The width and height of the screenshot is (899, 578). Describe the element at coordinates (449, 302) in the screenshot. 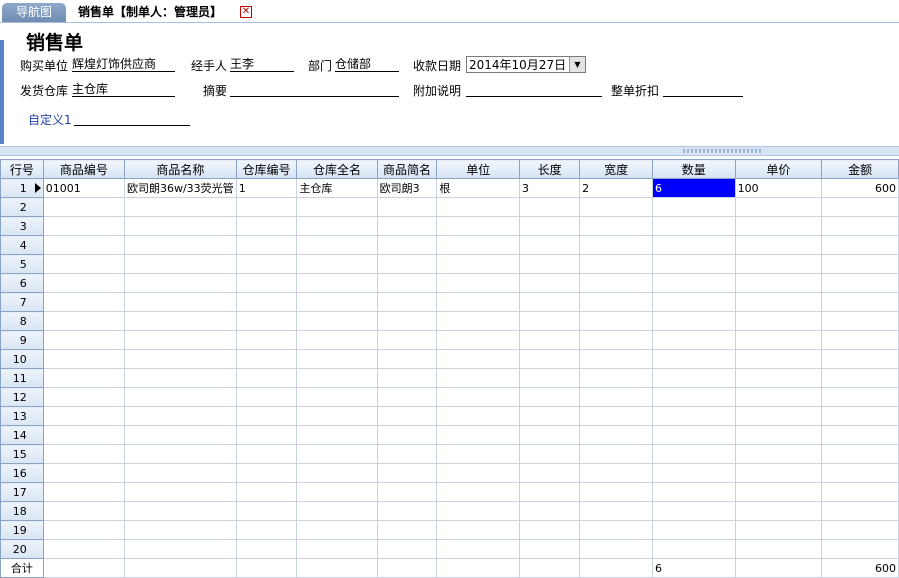

I see `table-row: 7` at that location.